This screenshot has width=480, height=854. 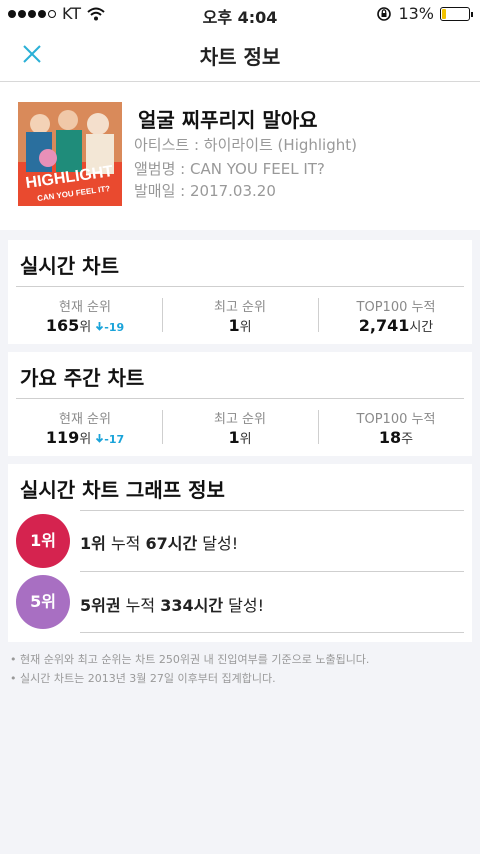 I want to click on battery-percent: 13%, so click(x=416, y=13).